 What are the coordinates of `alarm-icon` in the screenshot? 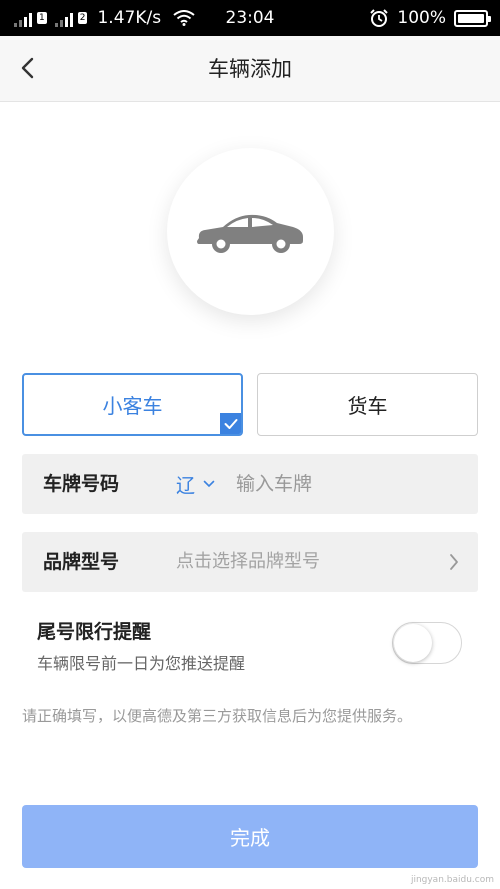 It's located at (379, 18).